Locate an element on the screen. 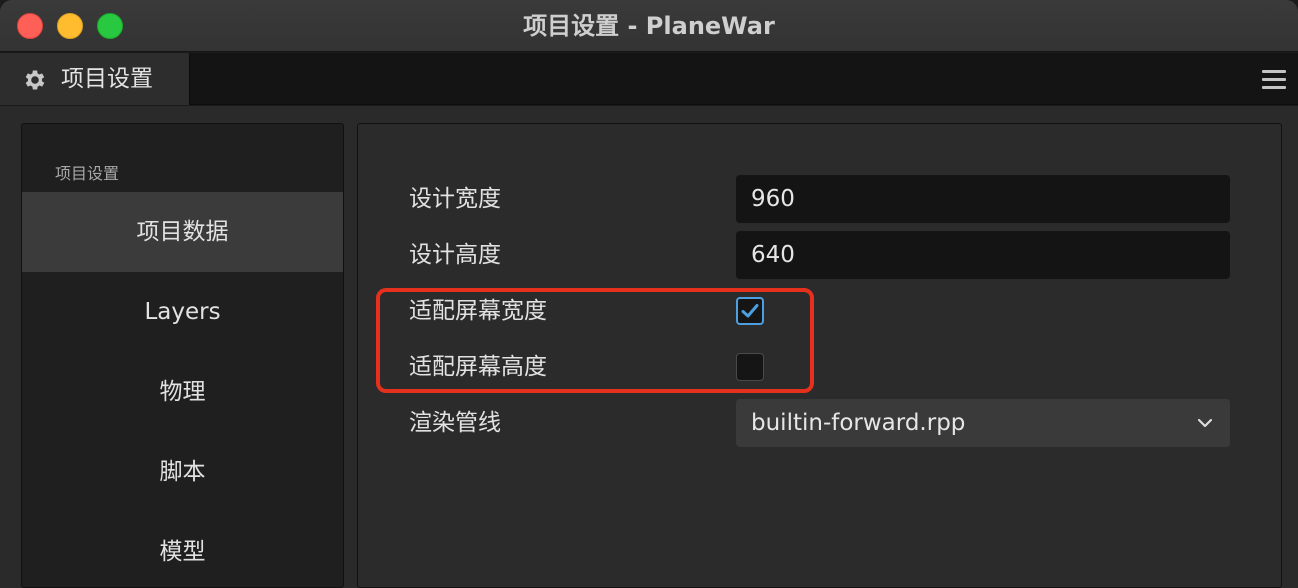 This screenshot has width=1298, height=588. sidebar-item-layers: Layers is located at coordinates (182, 312).